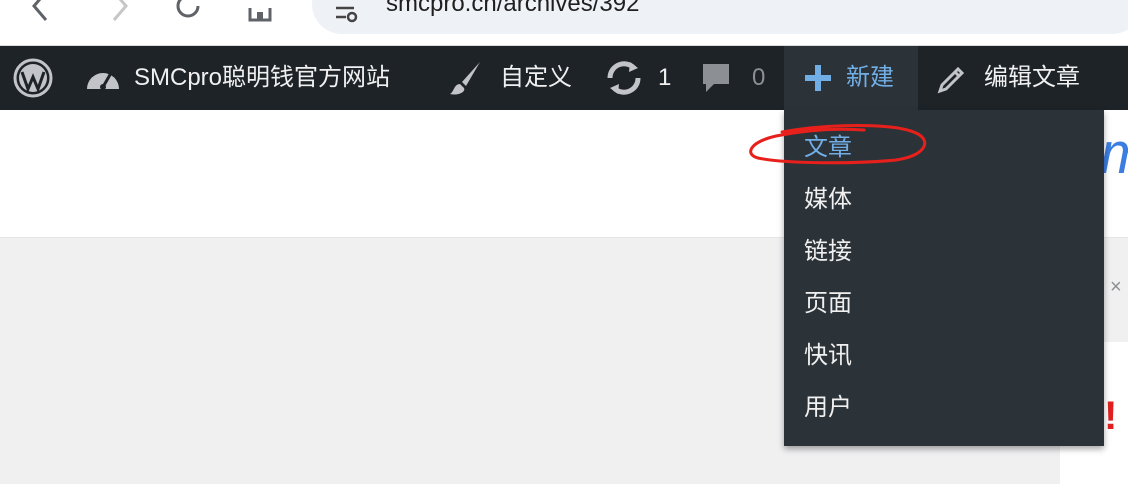  Describe the element at coordinates (759, 77) in the screenshot. I see `comments-count: 0` at that location.